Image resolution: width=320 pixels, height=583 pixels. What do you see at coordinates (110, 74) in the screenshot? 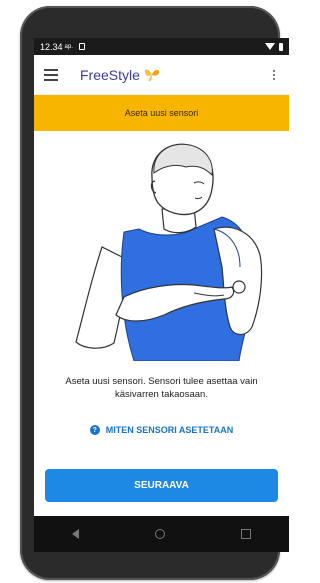
I see `brand-name: FreeStyle` at bounding box center [110, 74].